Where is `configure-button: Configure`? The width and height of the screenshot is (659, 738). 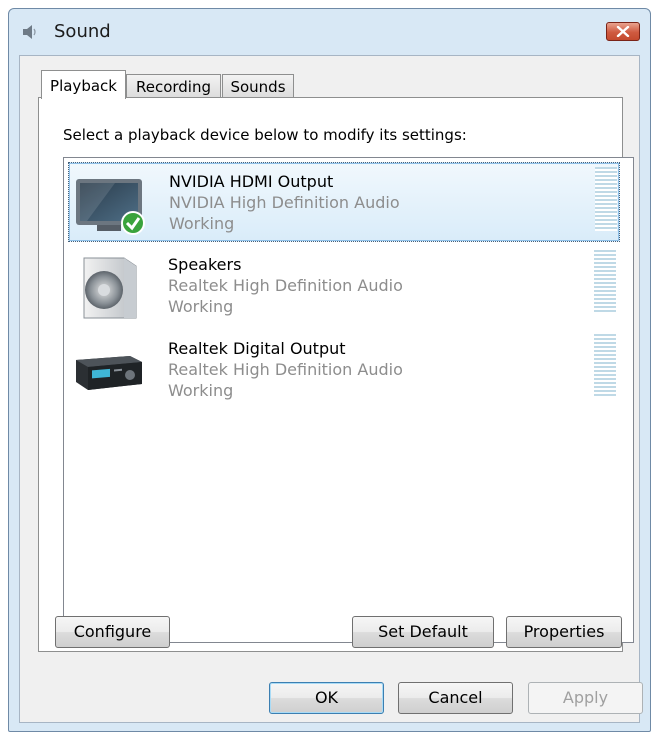
configure-button: Configure is located at coordinates (112, 632).